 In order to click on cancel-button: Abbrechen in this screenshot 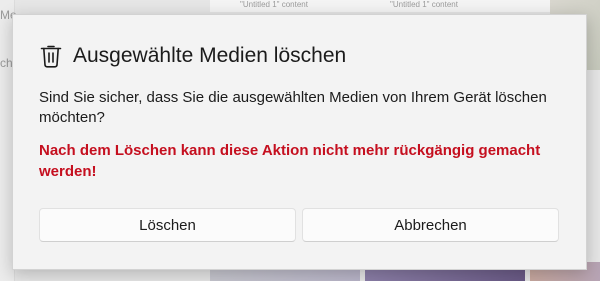, I will do `click(430, 225)`.